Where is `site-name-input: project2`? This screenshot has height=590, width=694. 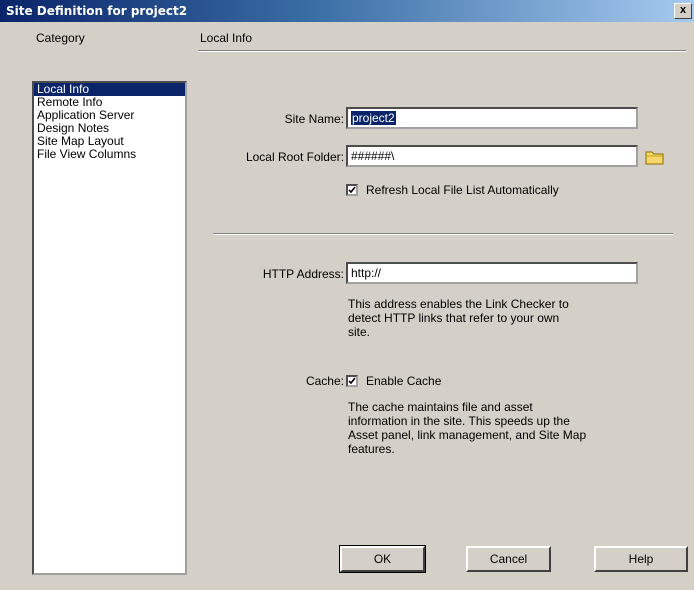 site-name-input: project2 is located at coordinates (492, 118).